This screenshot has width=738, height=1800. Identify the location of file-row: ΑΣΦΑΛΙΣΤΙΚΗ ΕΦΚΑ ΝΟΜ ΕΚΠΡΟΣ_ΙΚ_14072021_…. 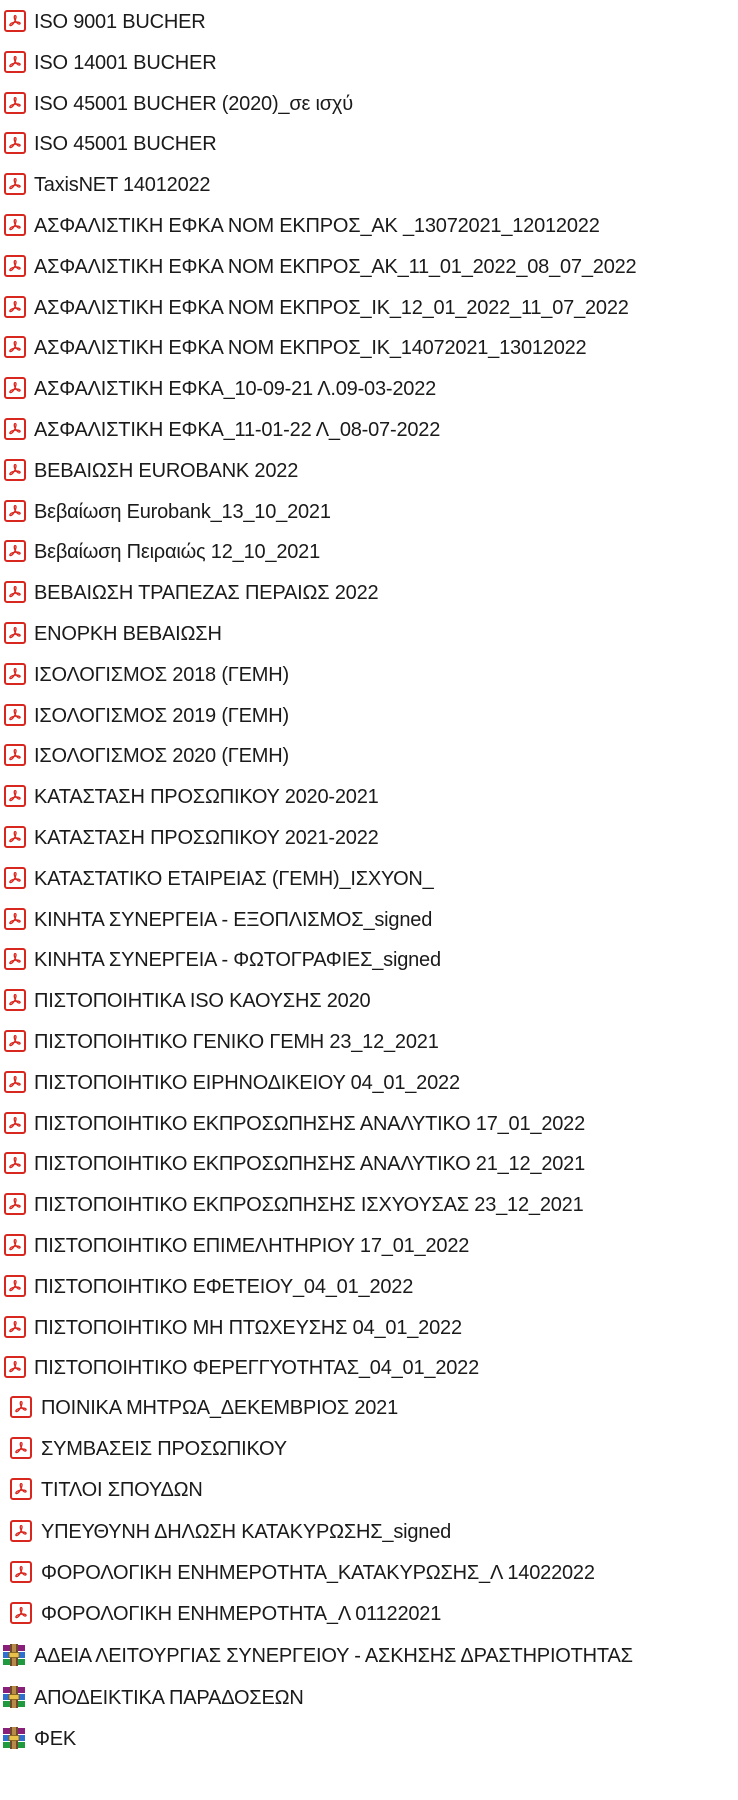
(369, 348).